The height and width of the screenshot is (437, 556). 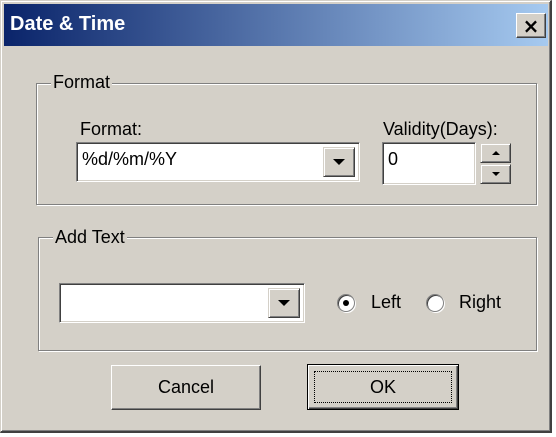 I want to click on add-text-group-legend: Add Text, so click(x=90, y=237).